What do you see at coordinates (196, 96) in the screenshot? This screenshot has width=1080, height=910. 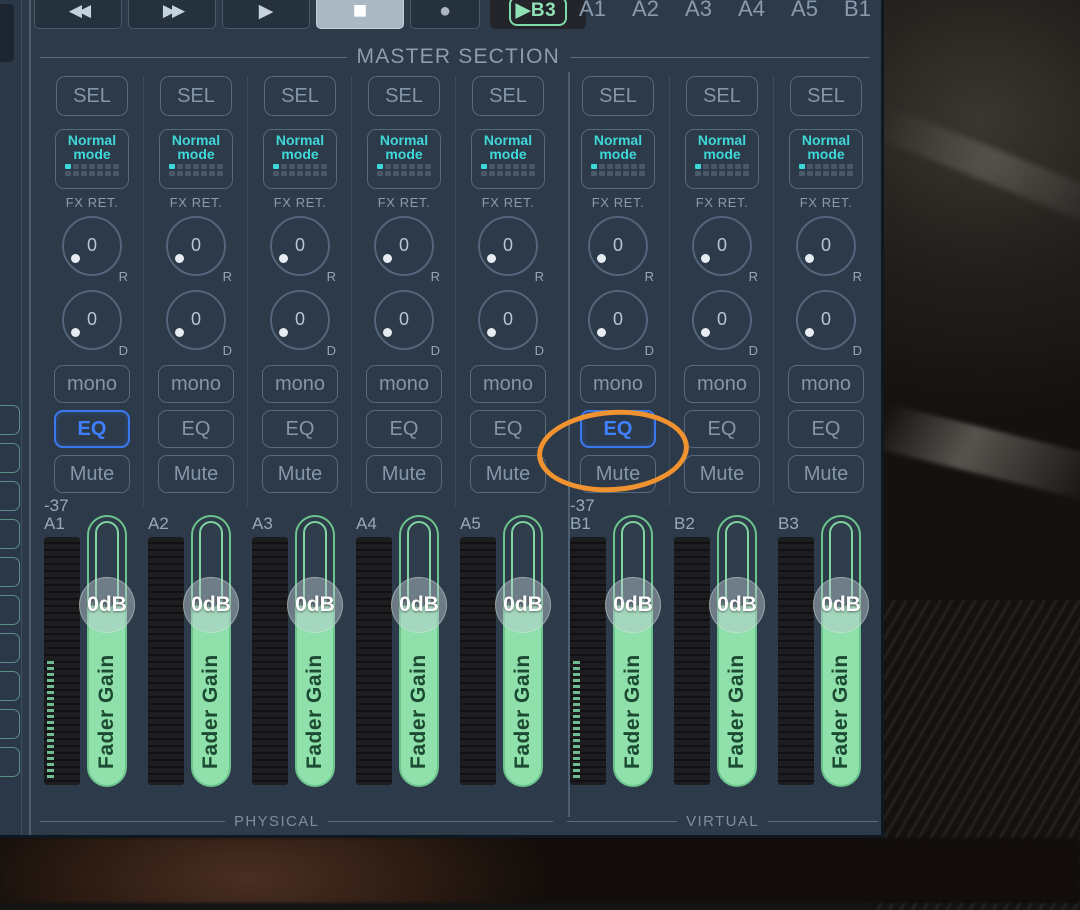 I see `sel-button-a2: SEL` at bounding box center [196, 96].